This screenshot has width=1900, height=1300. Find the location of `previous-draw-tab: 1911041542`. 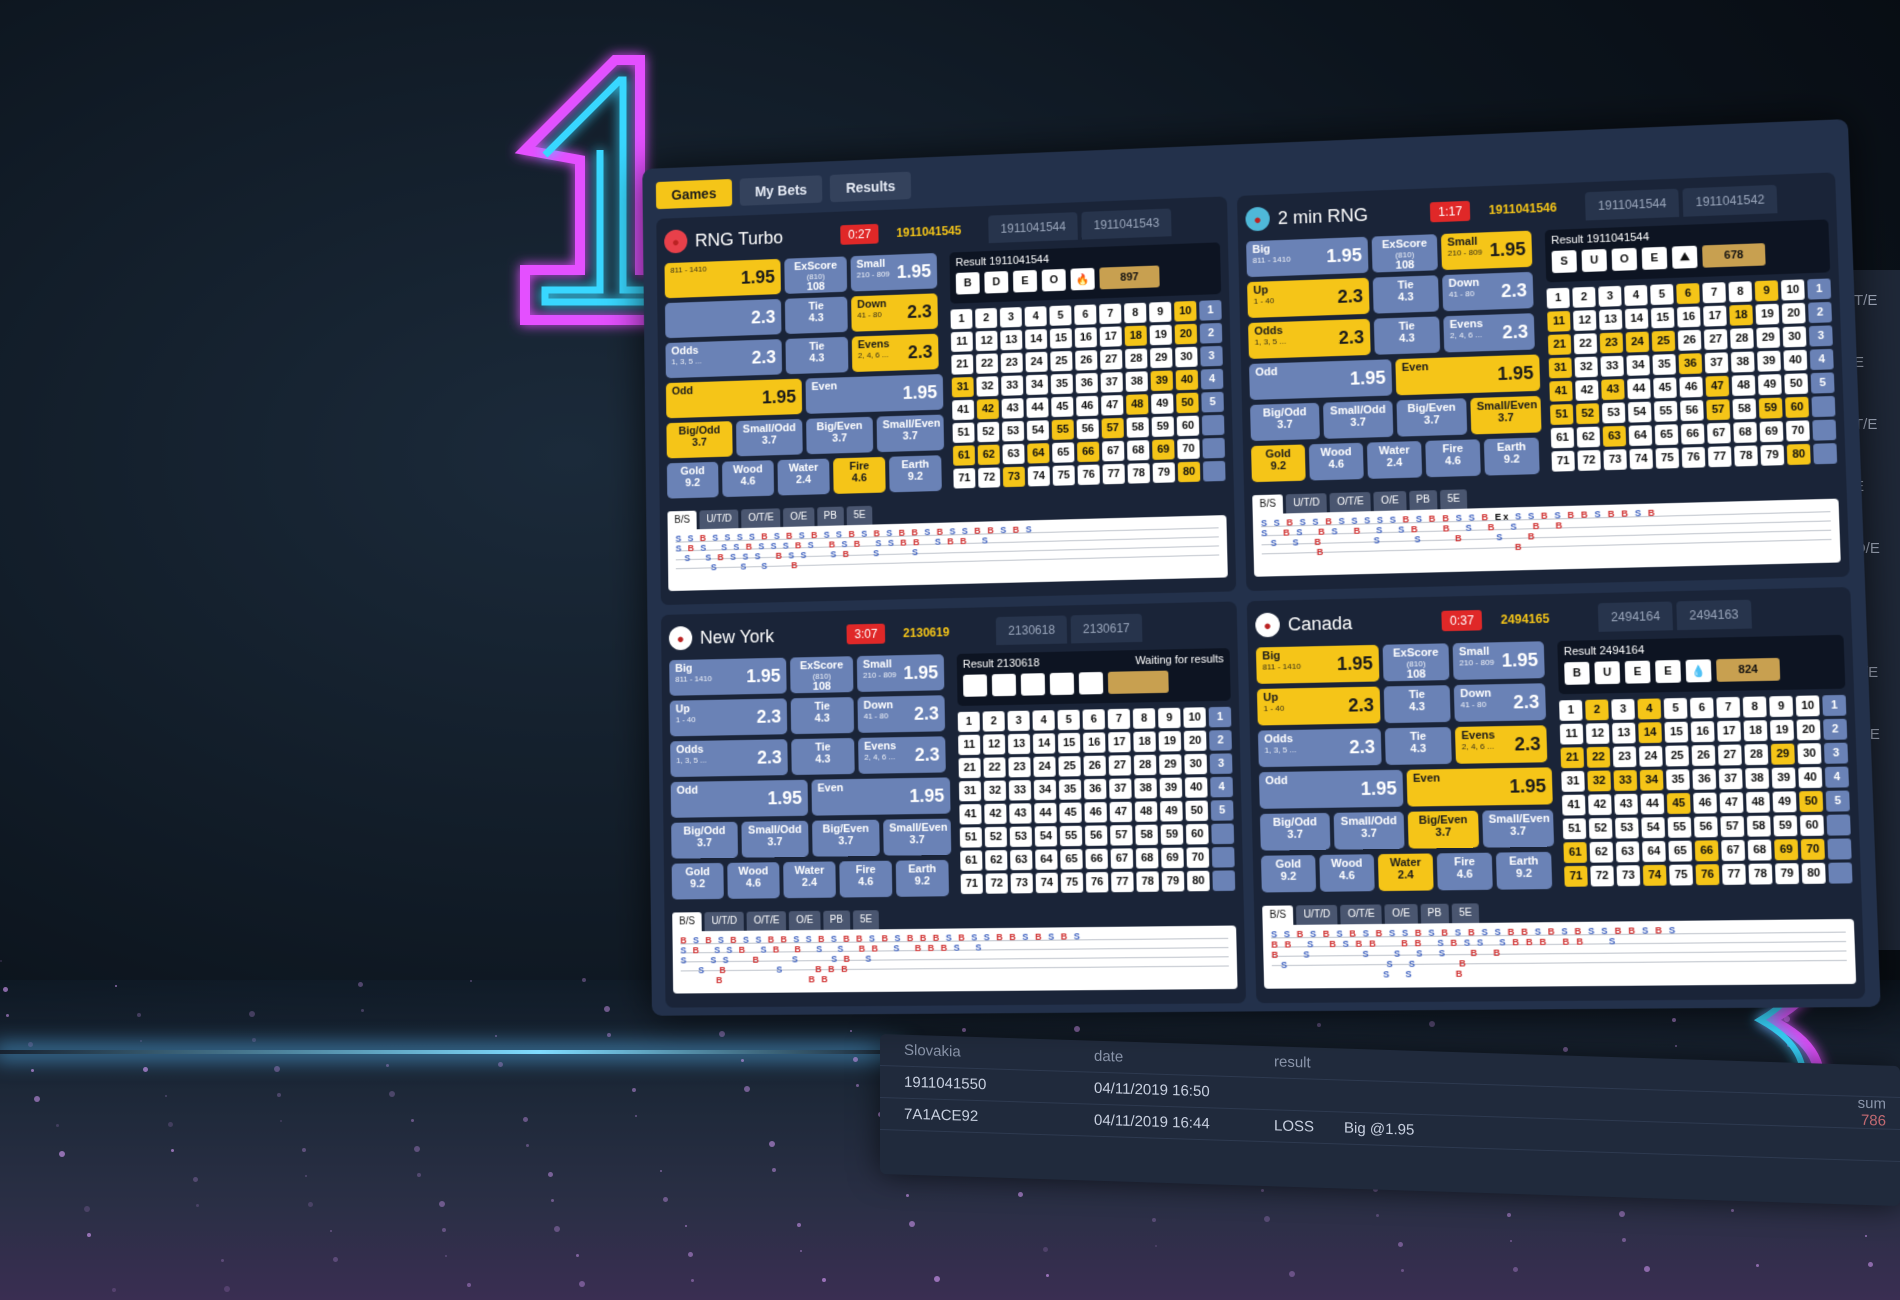

previous-draw-tab: 1911041542 is located at coordinates (1730, 200).